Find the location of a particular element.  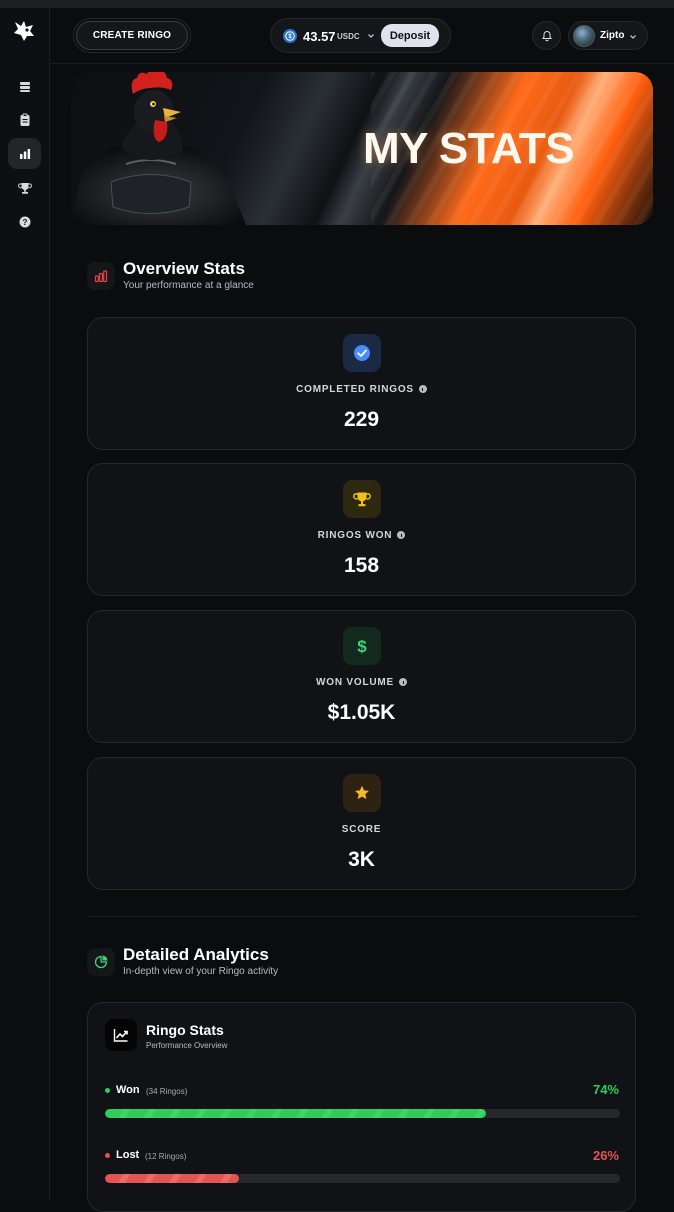

banner-title: MY STATS is located at coordinates (469, 148).